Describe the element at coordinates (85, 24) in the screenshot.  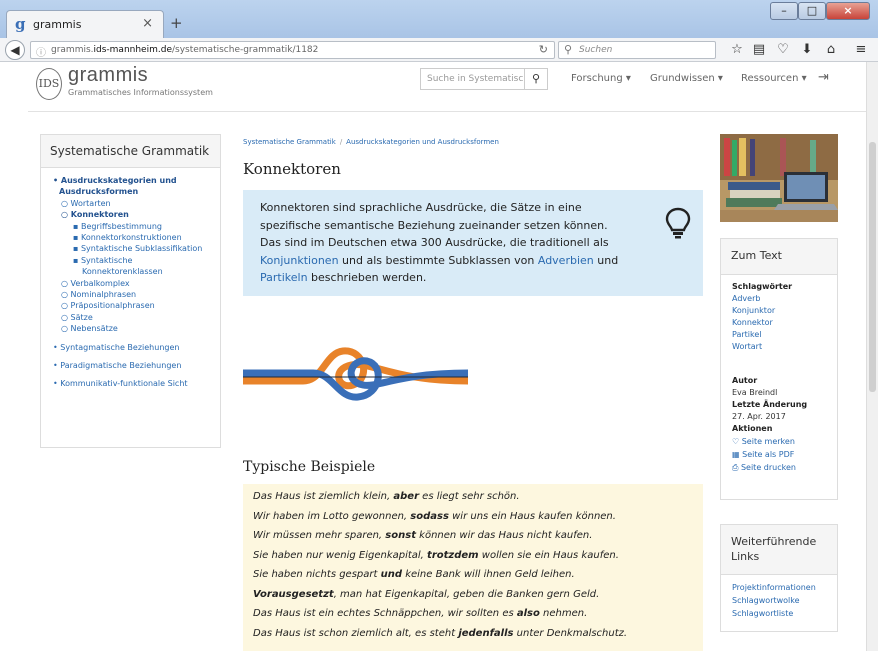
I see `browser-tab: g grammis ×` at that location.